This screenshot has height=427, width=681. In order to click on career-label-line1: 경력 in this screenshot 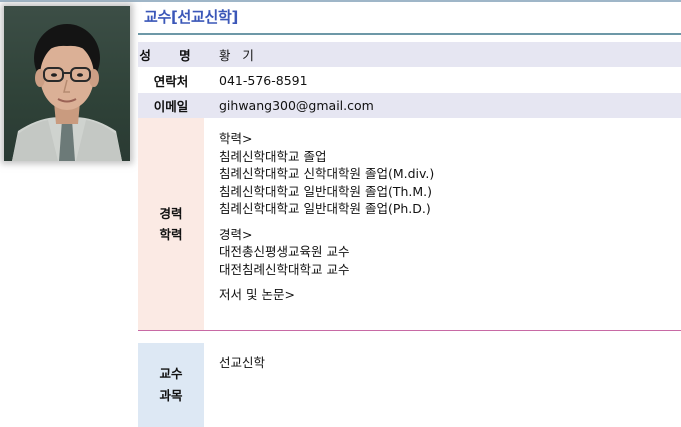, I will do `click(171, 213)`.